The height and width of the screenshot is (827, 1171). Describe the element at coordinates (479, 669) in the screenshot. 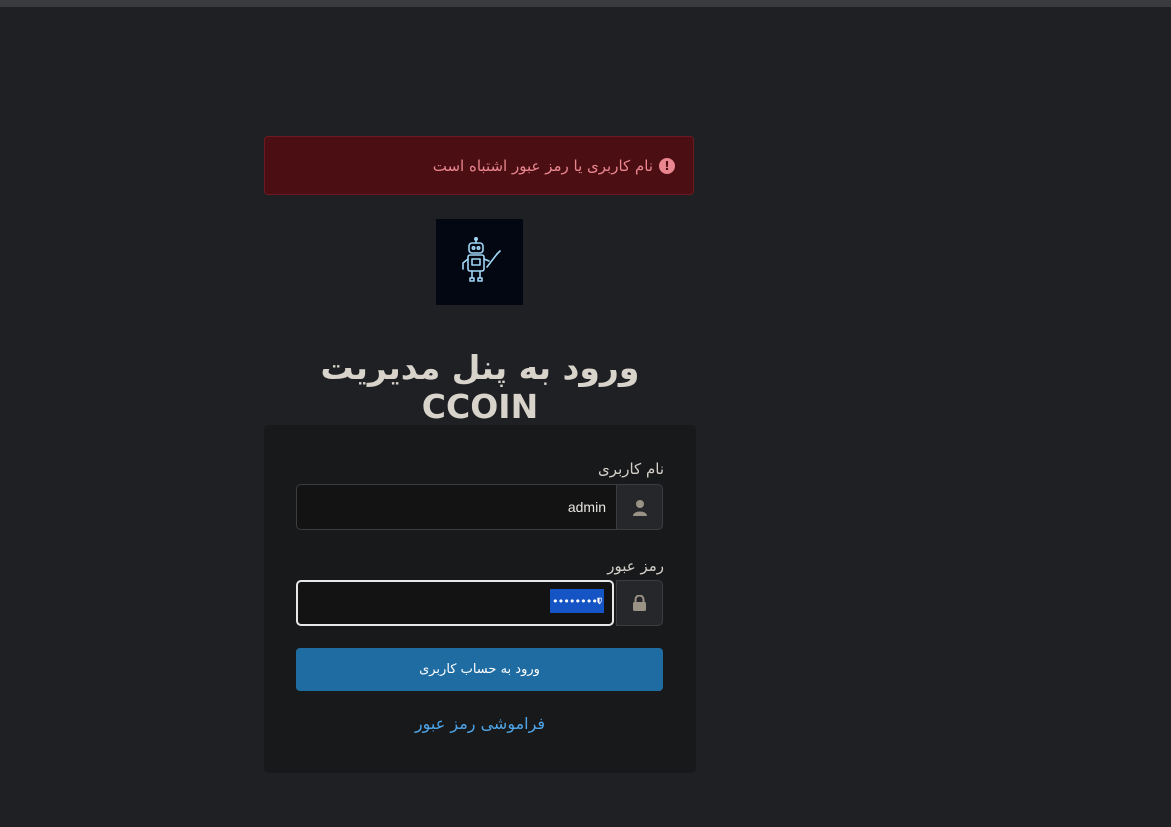

I see `login-button: ورود به حساب کاربری` at that location.